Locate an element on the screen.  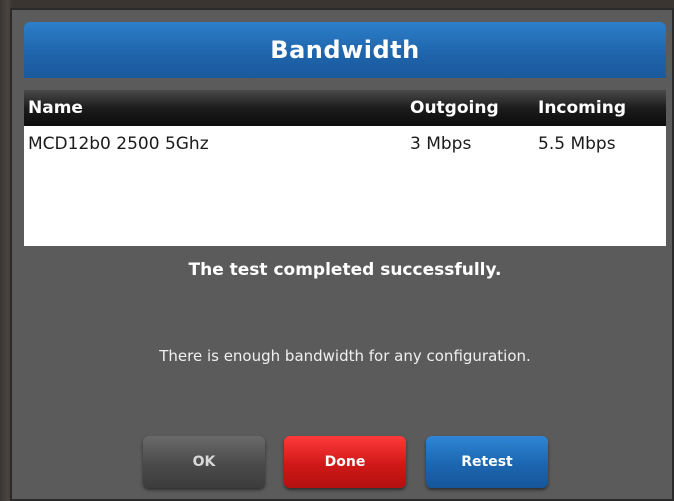
retest-button: Retest is located at coordinates (487, 462).